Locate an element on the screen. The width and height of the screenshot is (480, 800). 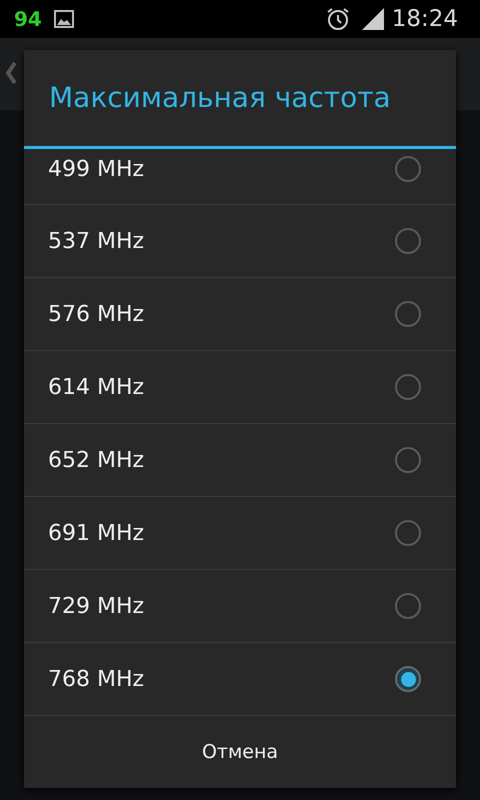
option-label: 691 MHz is located at coordinates (96, 534).